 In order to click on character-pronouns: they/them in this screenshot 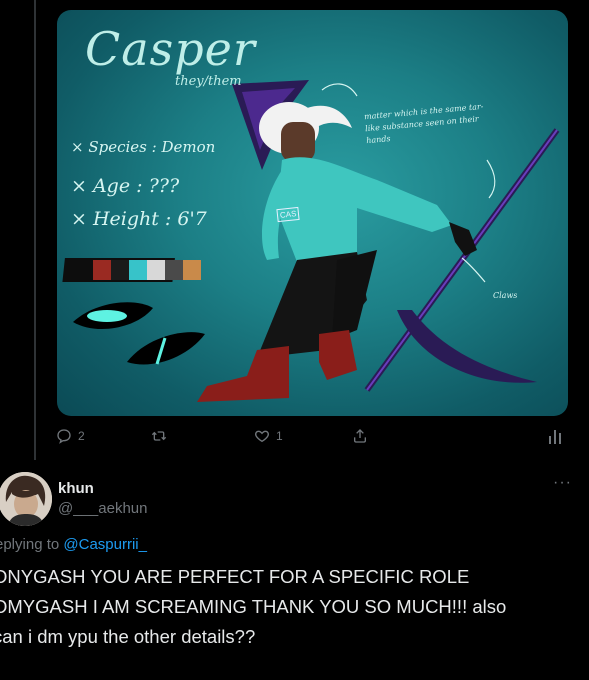, I will do `click(208, 81)`.